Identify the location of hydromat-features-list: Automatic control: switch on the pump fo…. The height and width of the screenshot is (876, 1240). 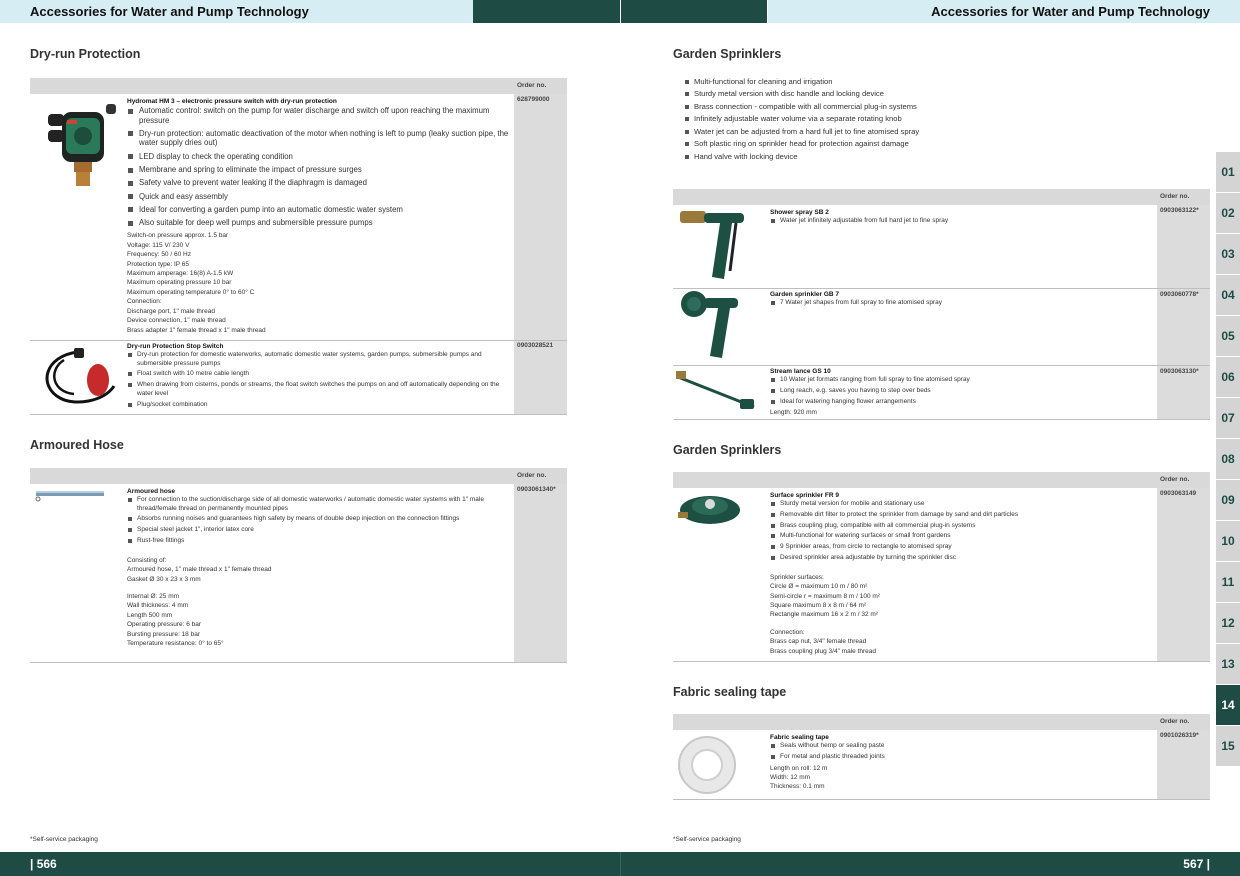
(318, 167).